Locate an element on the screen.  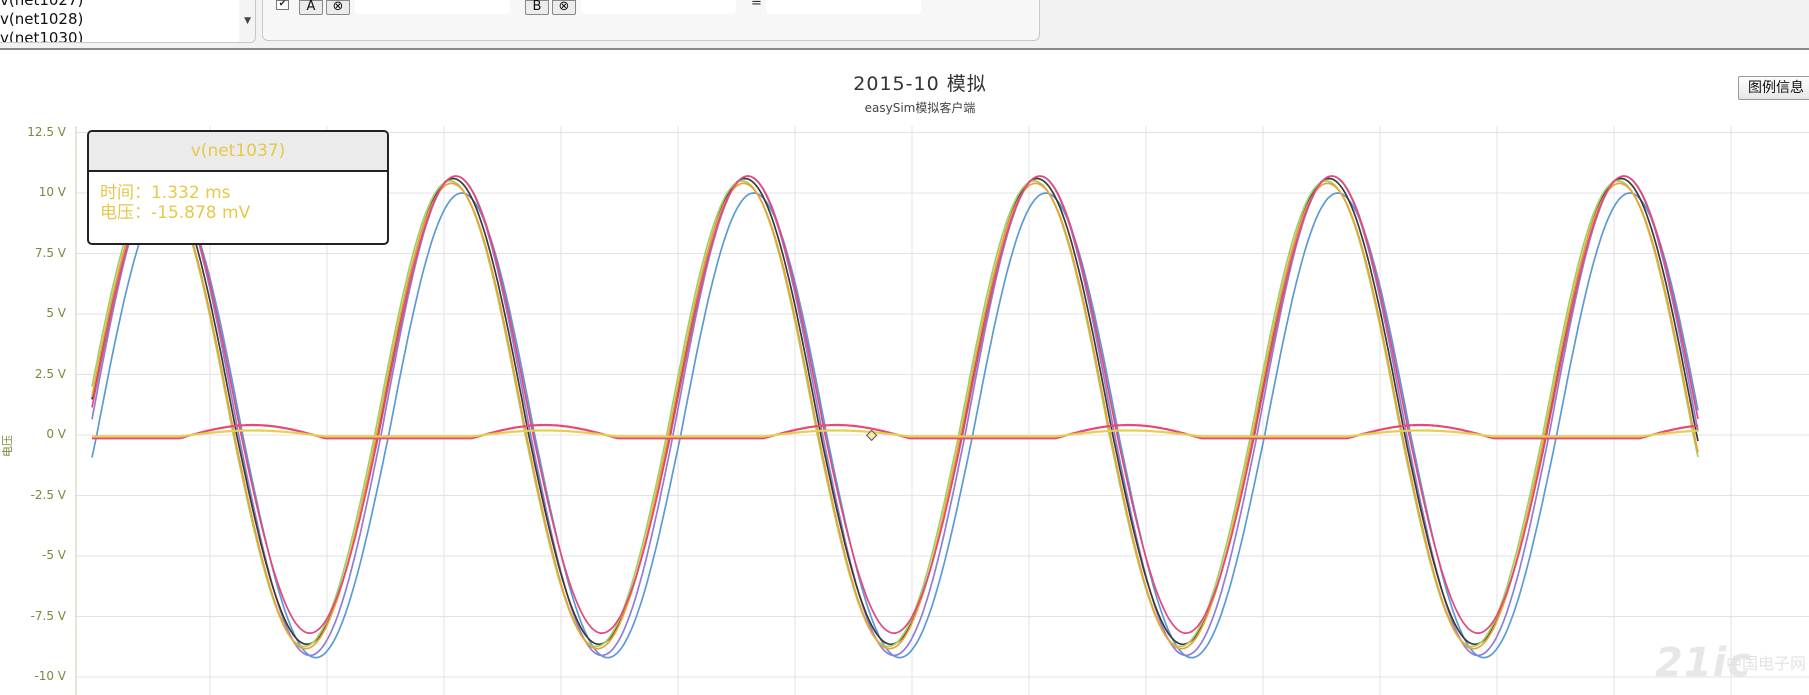
tooltip-time-row: 时间：1.332 ms is located at coordinates (238, 193).